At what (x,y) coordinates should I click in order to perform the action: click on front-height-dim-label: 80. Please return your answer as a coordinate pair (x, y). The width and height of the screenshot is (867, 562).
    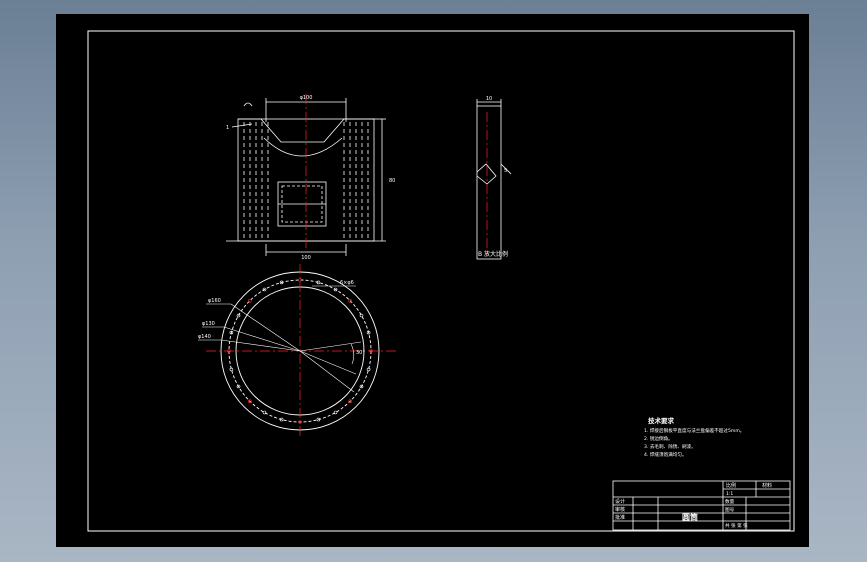
    Looking at the image, I should click on (392, 181).